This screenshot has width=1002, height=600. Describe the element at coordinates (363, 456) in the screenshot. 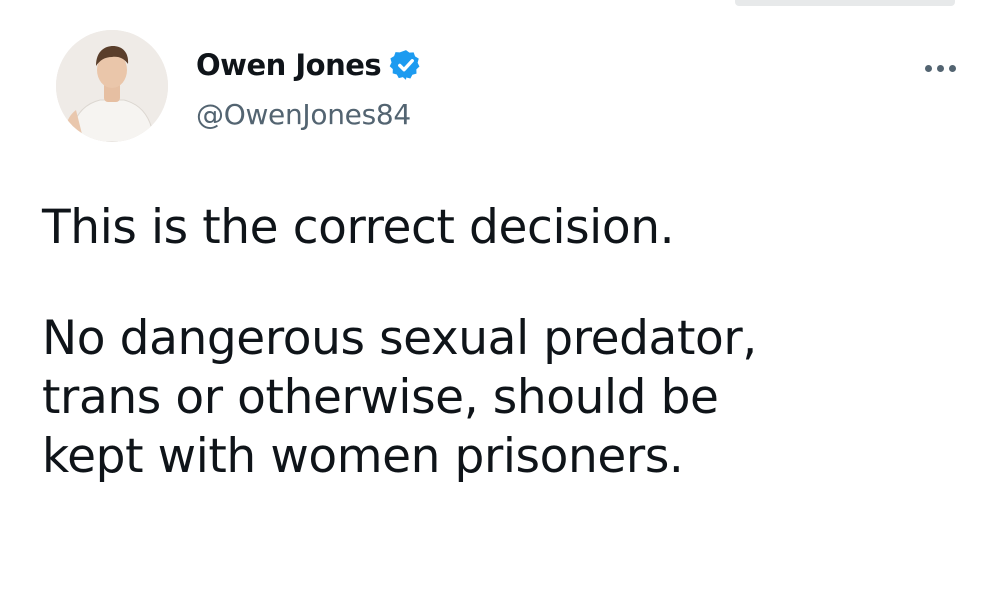

I see `tweet-line: kept with women prisoners.` at that location.